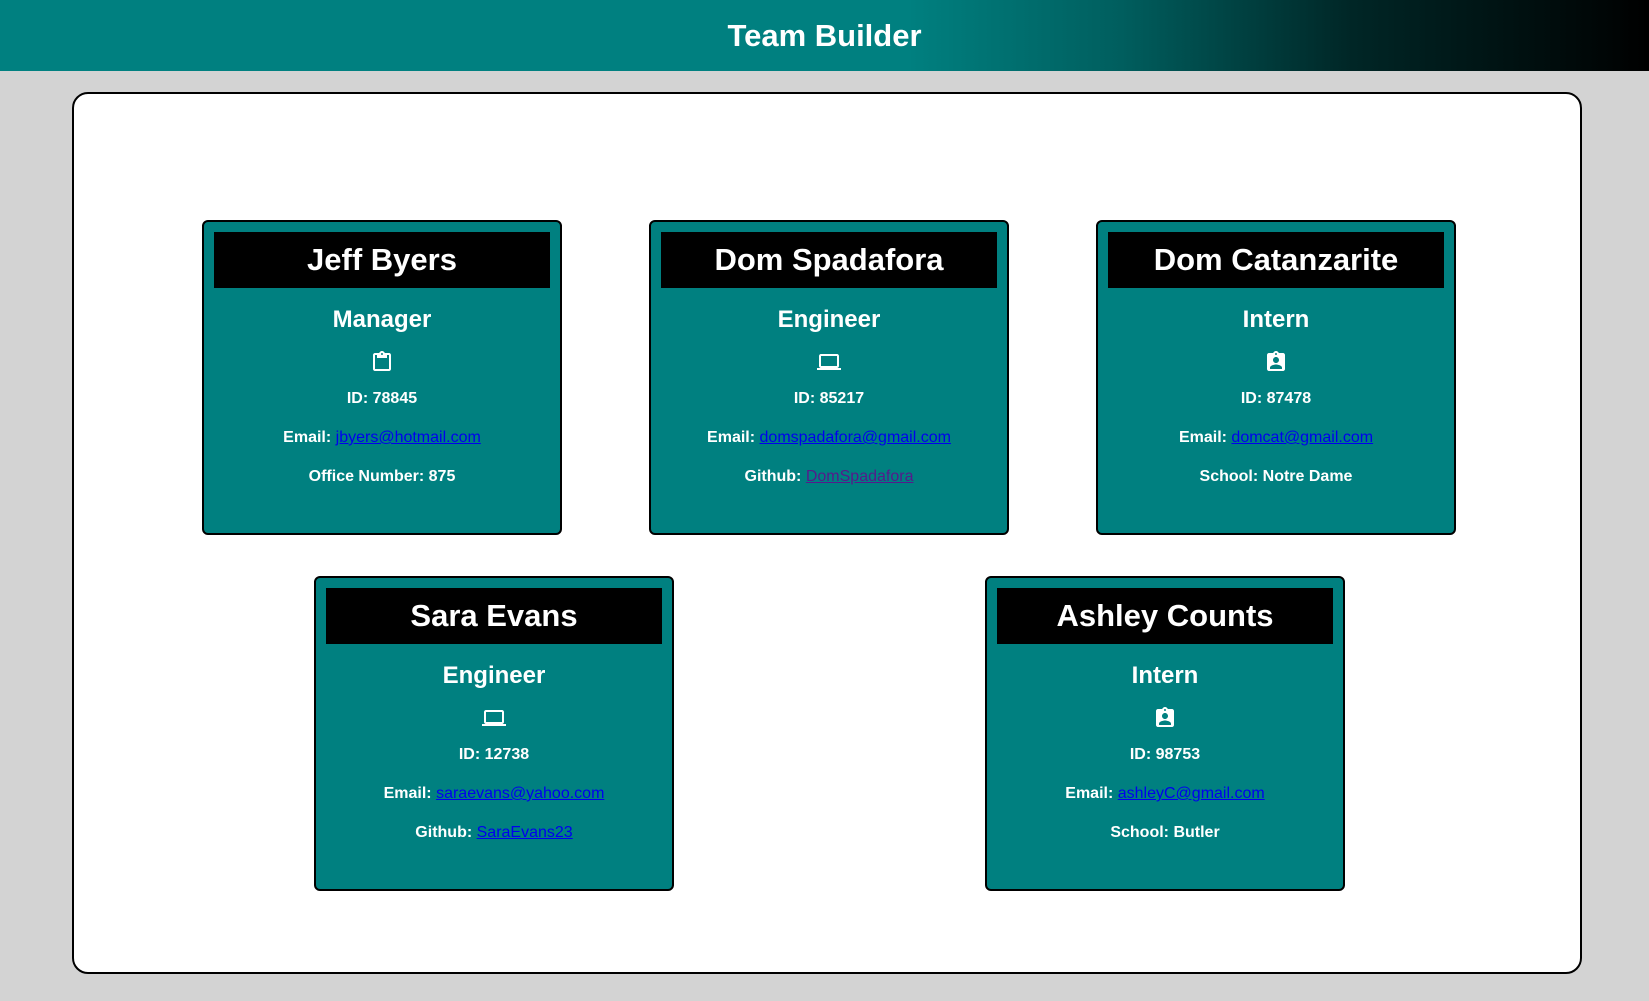 The image size is (1649, 1001). Describe the element at coordinates (382, 260) in the screenshot. I see `employee-name: Jeff Byers` at that location.